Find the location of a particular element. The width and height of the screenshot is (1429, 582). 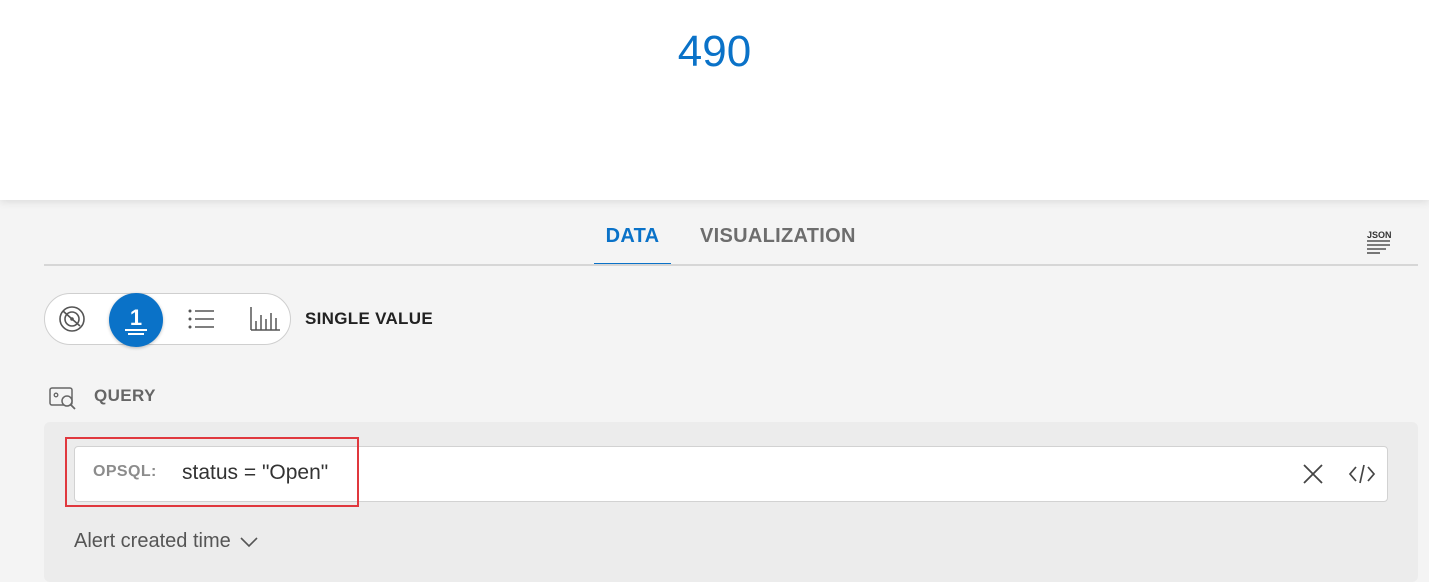

clear-query-button is located at coordinates (1313, 474).